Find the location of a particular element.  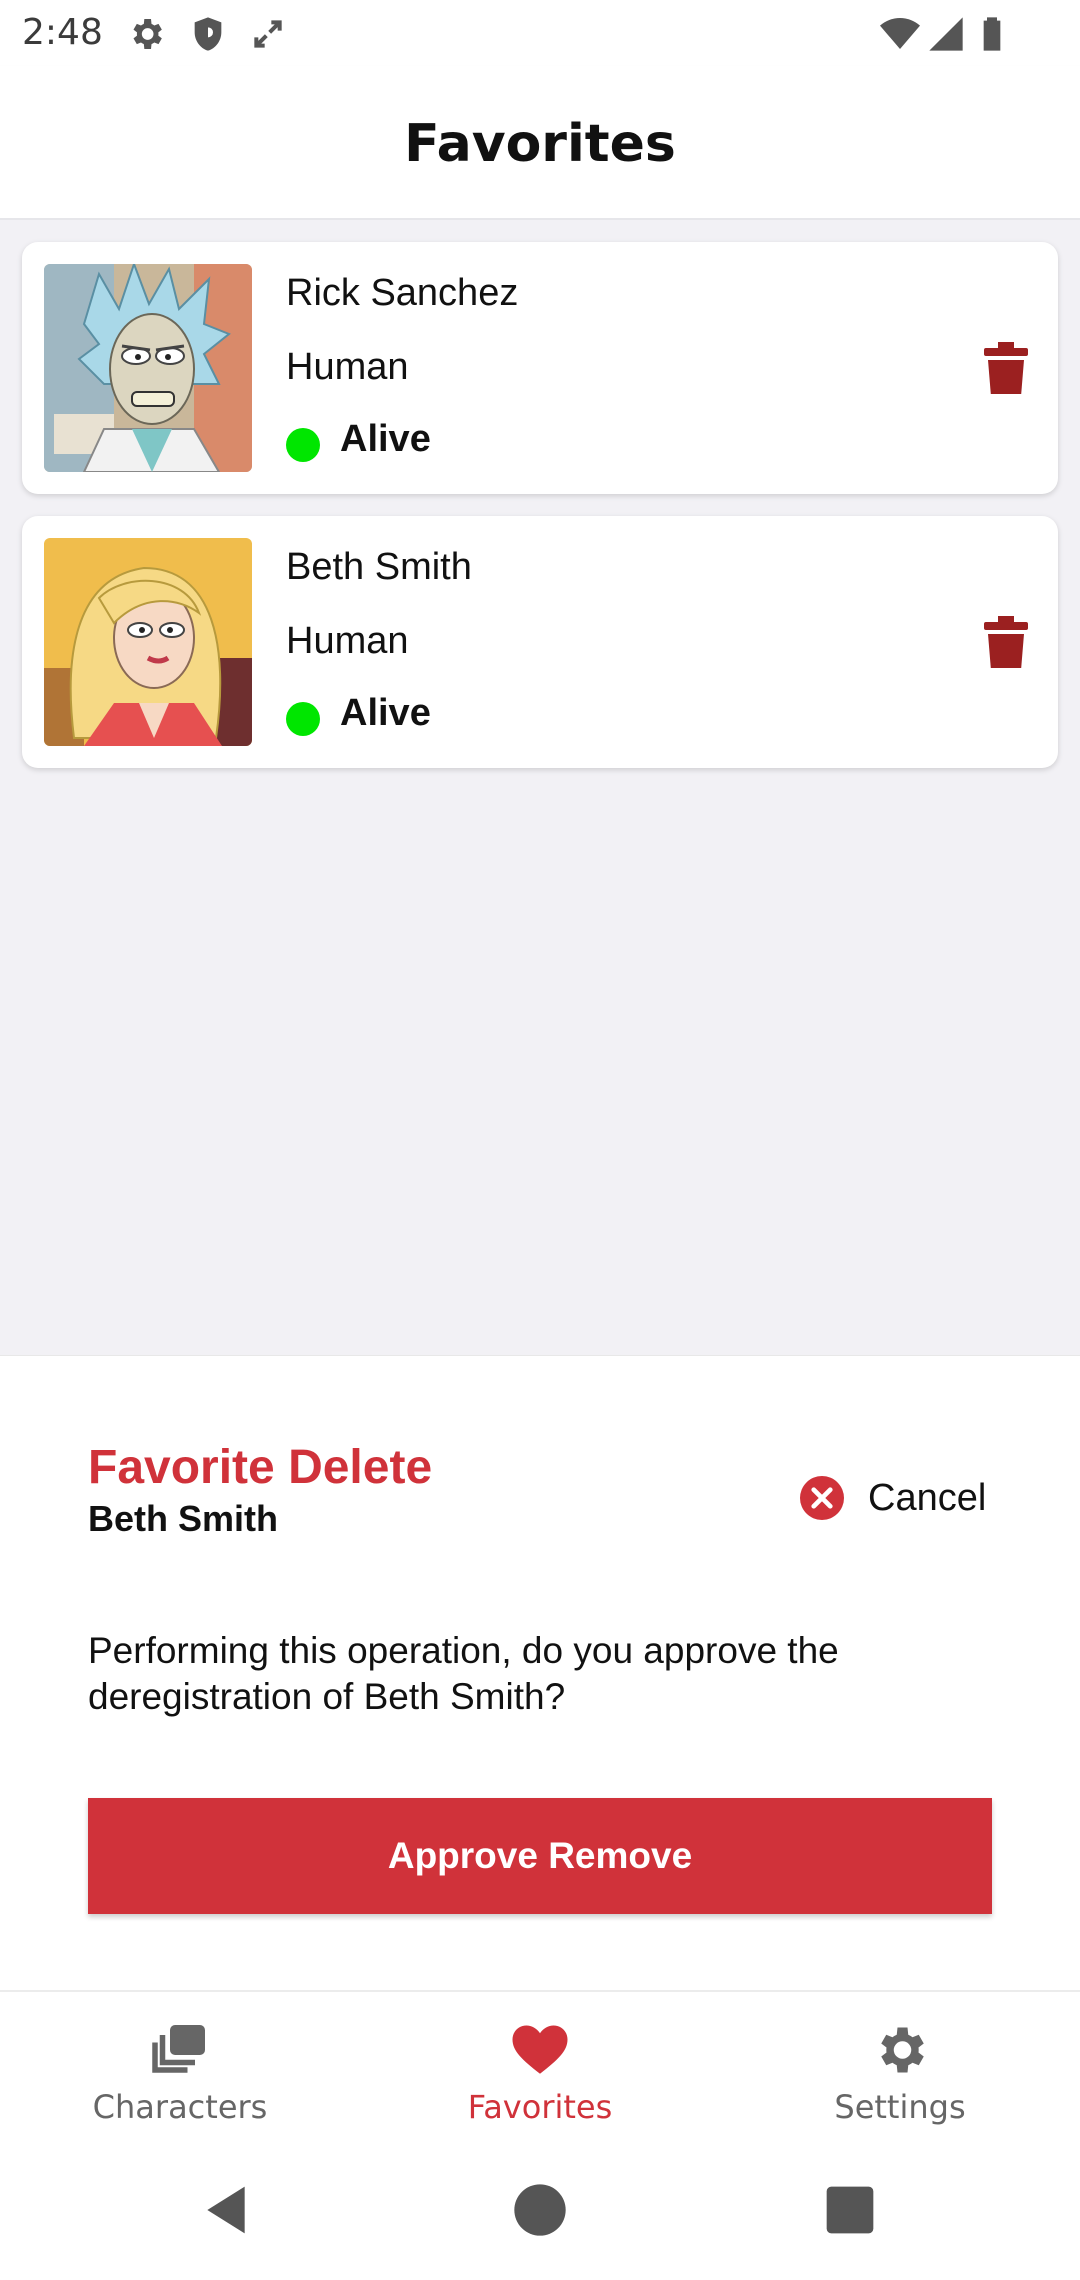

recents-icon is located at coordinates (850, 2210).